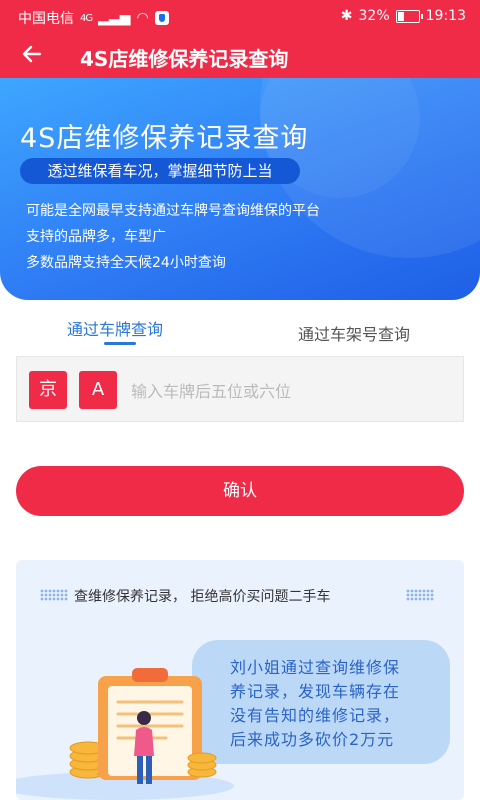 This screenshot has width=480, height=800. Describe the element at coordinates (115, 328) in the screenshot. I see `tab-plate-query: 通过车牌查询` at that location.